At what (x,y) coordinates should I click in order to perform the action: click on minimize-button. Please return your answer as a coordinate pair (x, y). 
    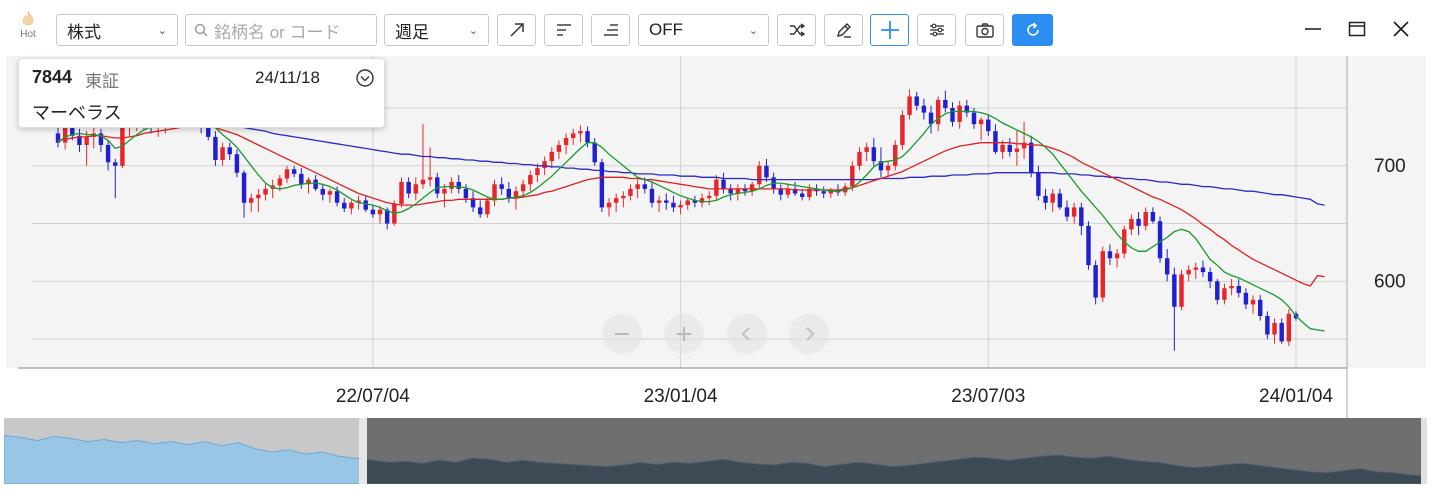
    Looking at the image, I should click on (1313, 29).